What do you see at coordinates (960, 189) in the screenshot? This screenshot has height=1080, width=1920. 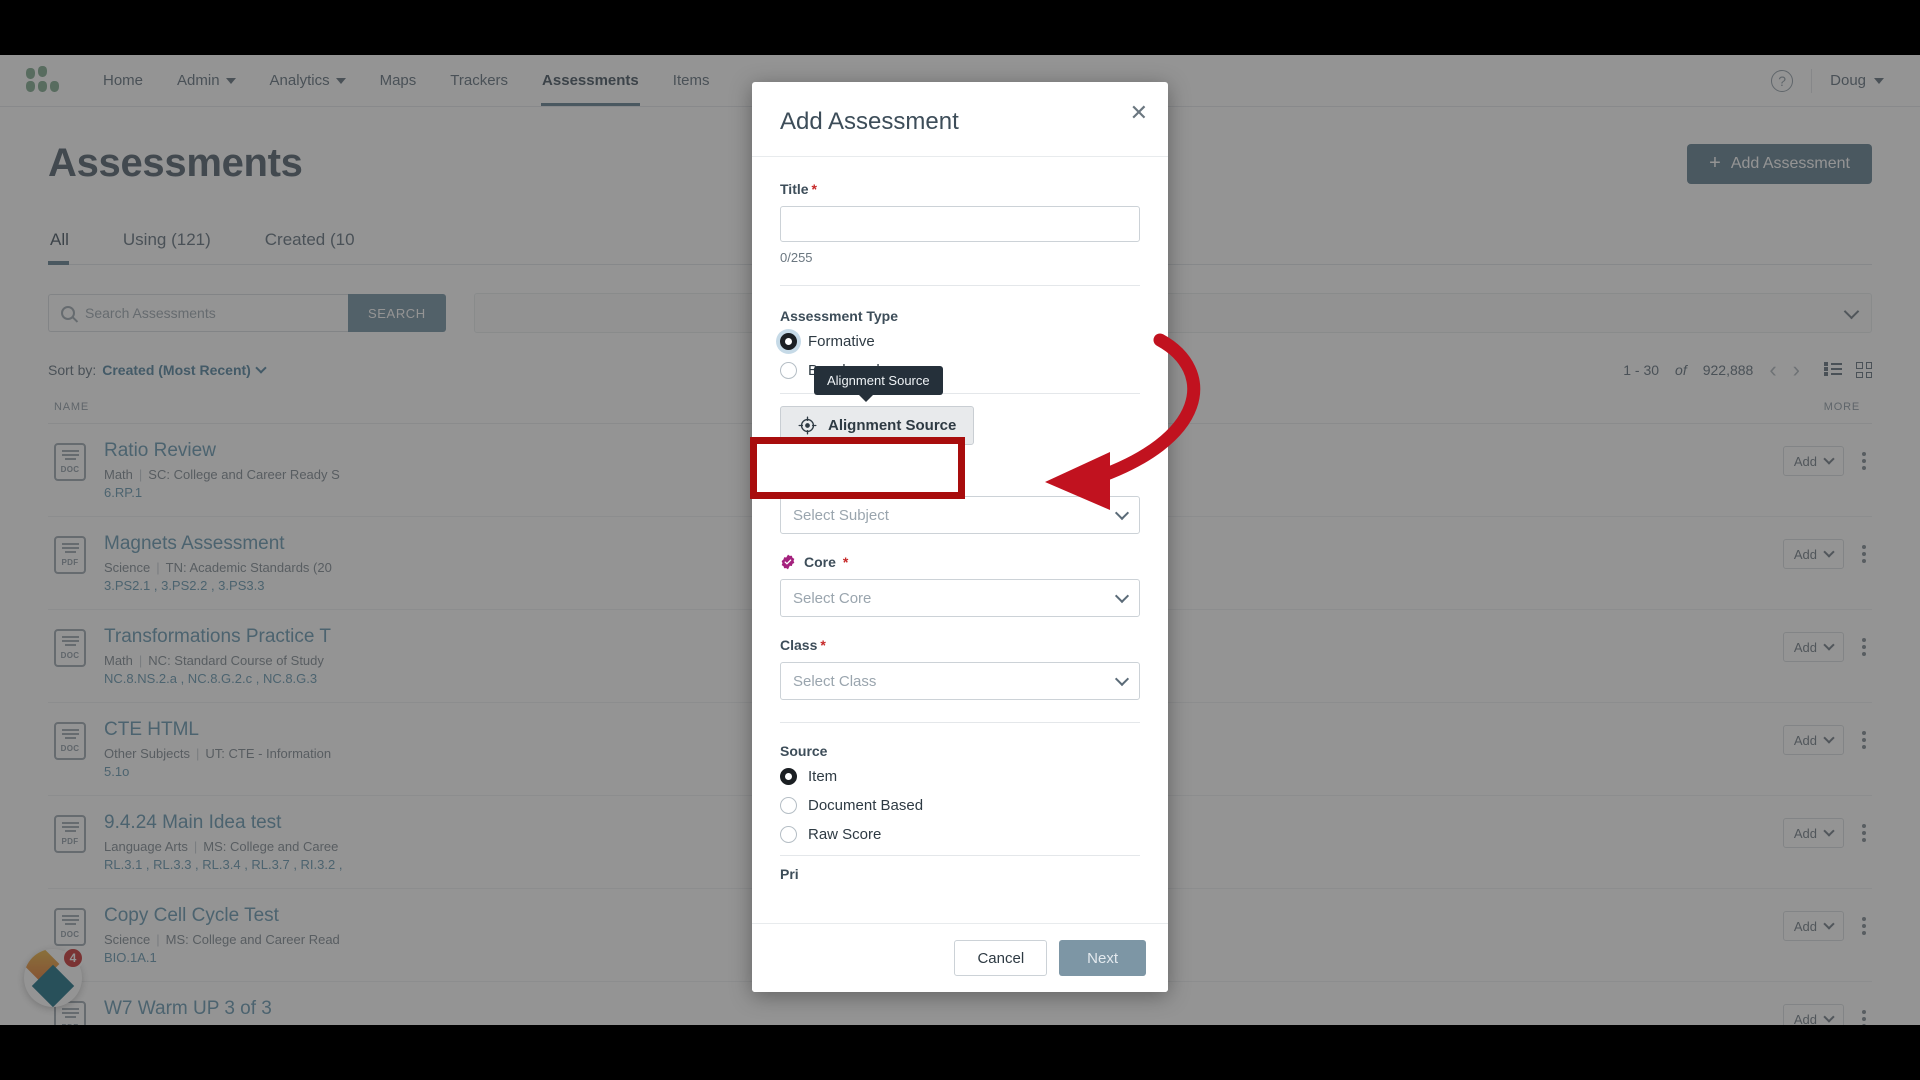 I see `title-field-label: Title *` at bounding box center [960, 189].